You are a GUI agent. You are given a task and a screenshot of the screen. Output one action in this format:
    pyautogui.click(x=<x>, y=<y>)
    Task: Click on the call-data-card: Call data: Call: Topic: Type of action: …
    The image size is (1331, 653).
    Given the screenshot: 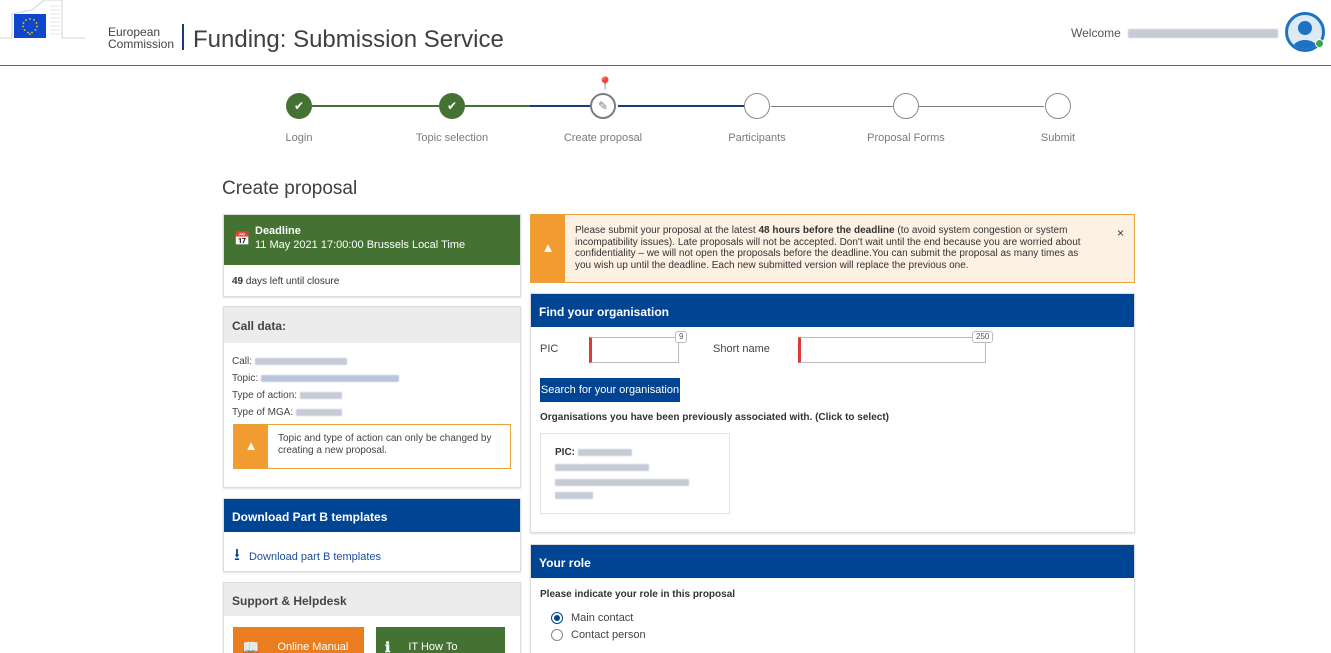 What is the action you would take?
    pyautogui.click(x=372, y=397)
    